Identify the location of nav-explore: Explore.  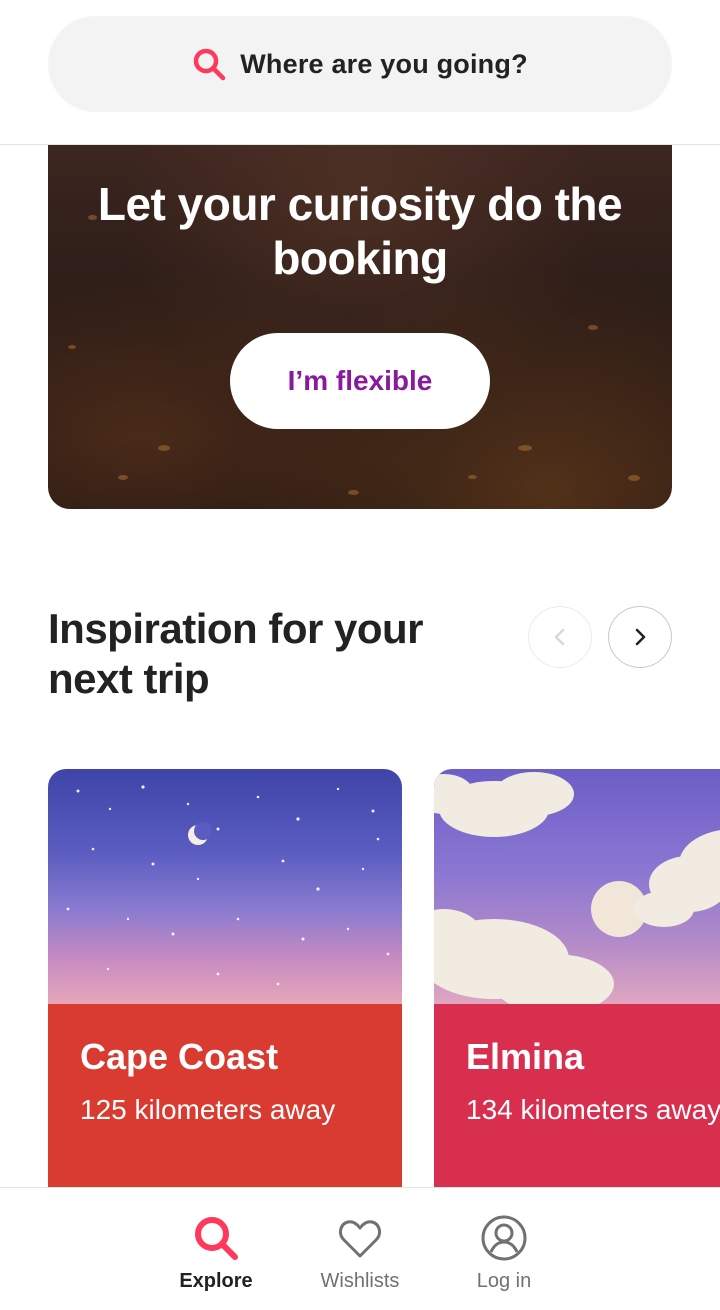
(216, 1249).